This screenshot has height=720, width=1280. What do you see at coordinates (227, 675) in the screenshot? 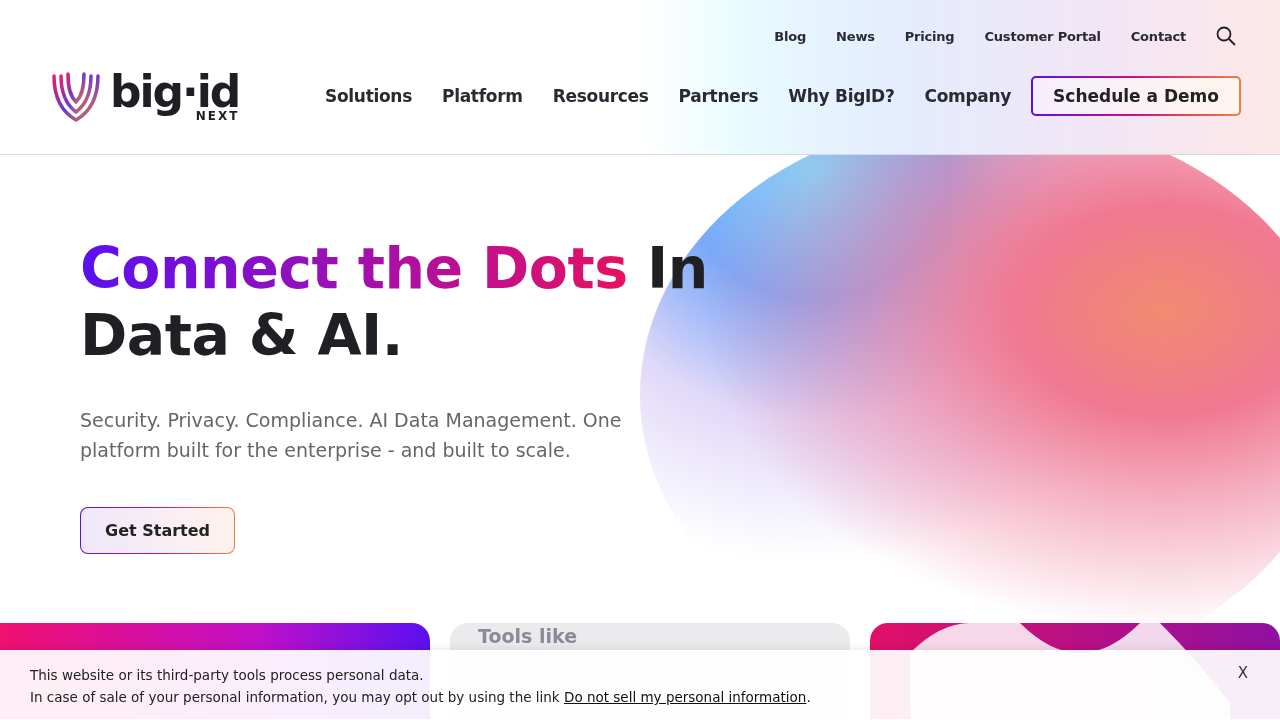
I see `cookie-notice-text: This website or its third-party tools process personal data.` at bounding box center [227, 675].